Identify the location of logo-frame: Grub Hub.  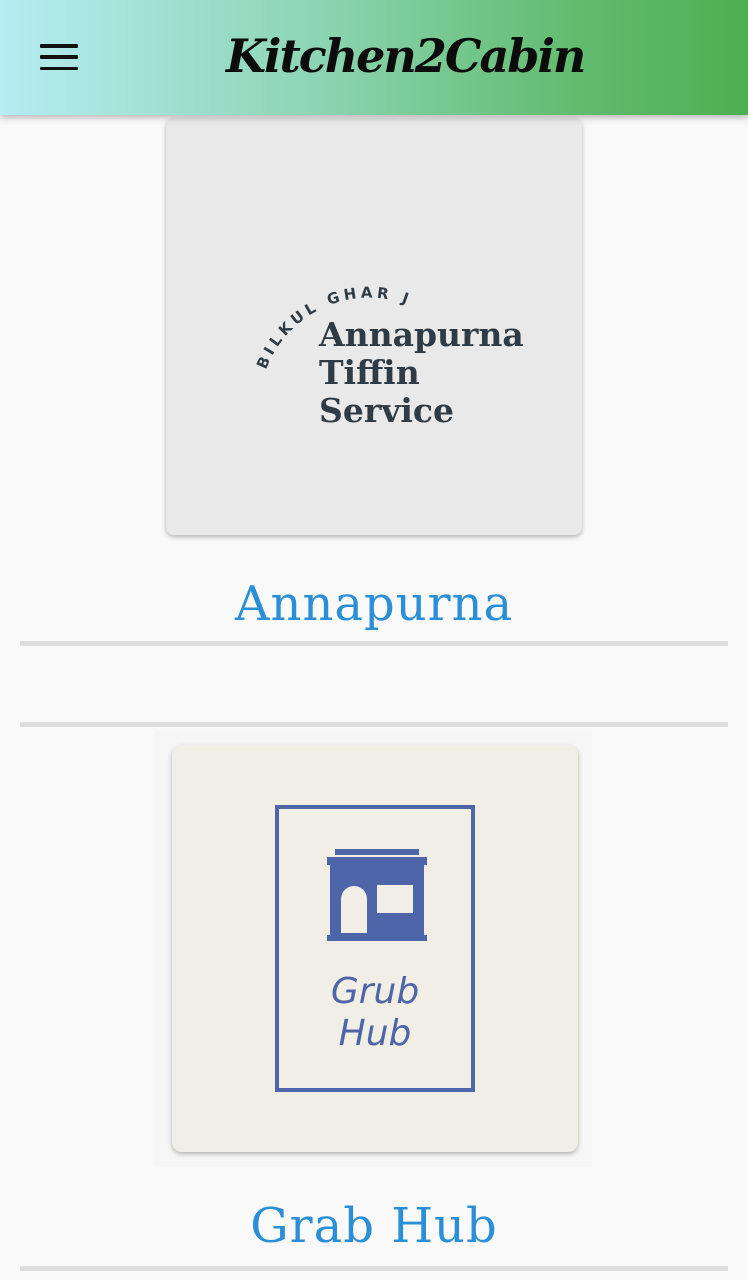
(375, 948).